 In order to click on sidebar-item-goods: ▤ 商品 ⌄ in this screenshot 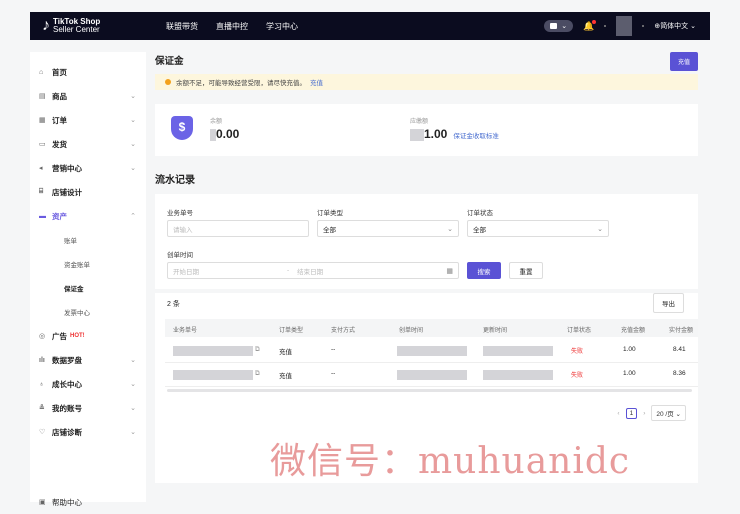, I will do `click(88, 96)`.